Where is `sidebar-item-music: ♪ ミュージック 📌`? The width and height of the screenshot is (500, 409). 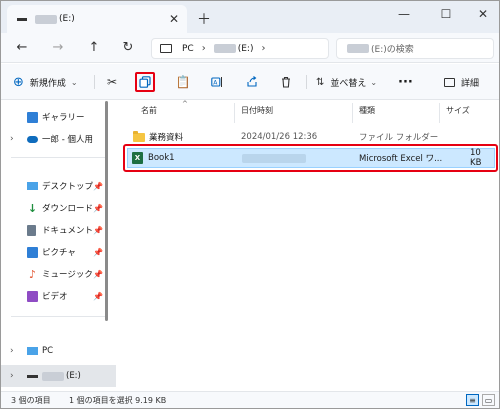
sidebar-item-music: ♪ ミュージック 📌 is located at coordinates (58, 274).